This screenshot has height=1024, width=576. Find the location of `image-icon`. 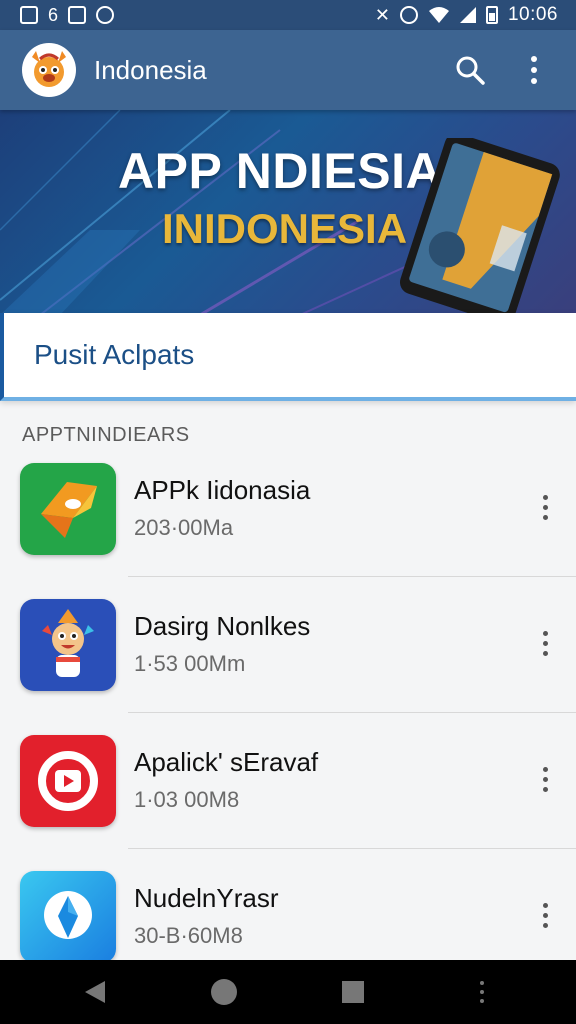

image-icon is located at coordinates (77, 15).